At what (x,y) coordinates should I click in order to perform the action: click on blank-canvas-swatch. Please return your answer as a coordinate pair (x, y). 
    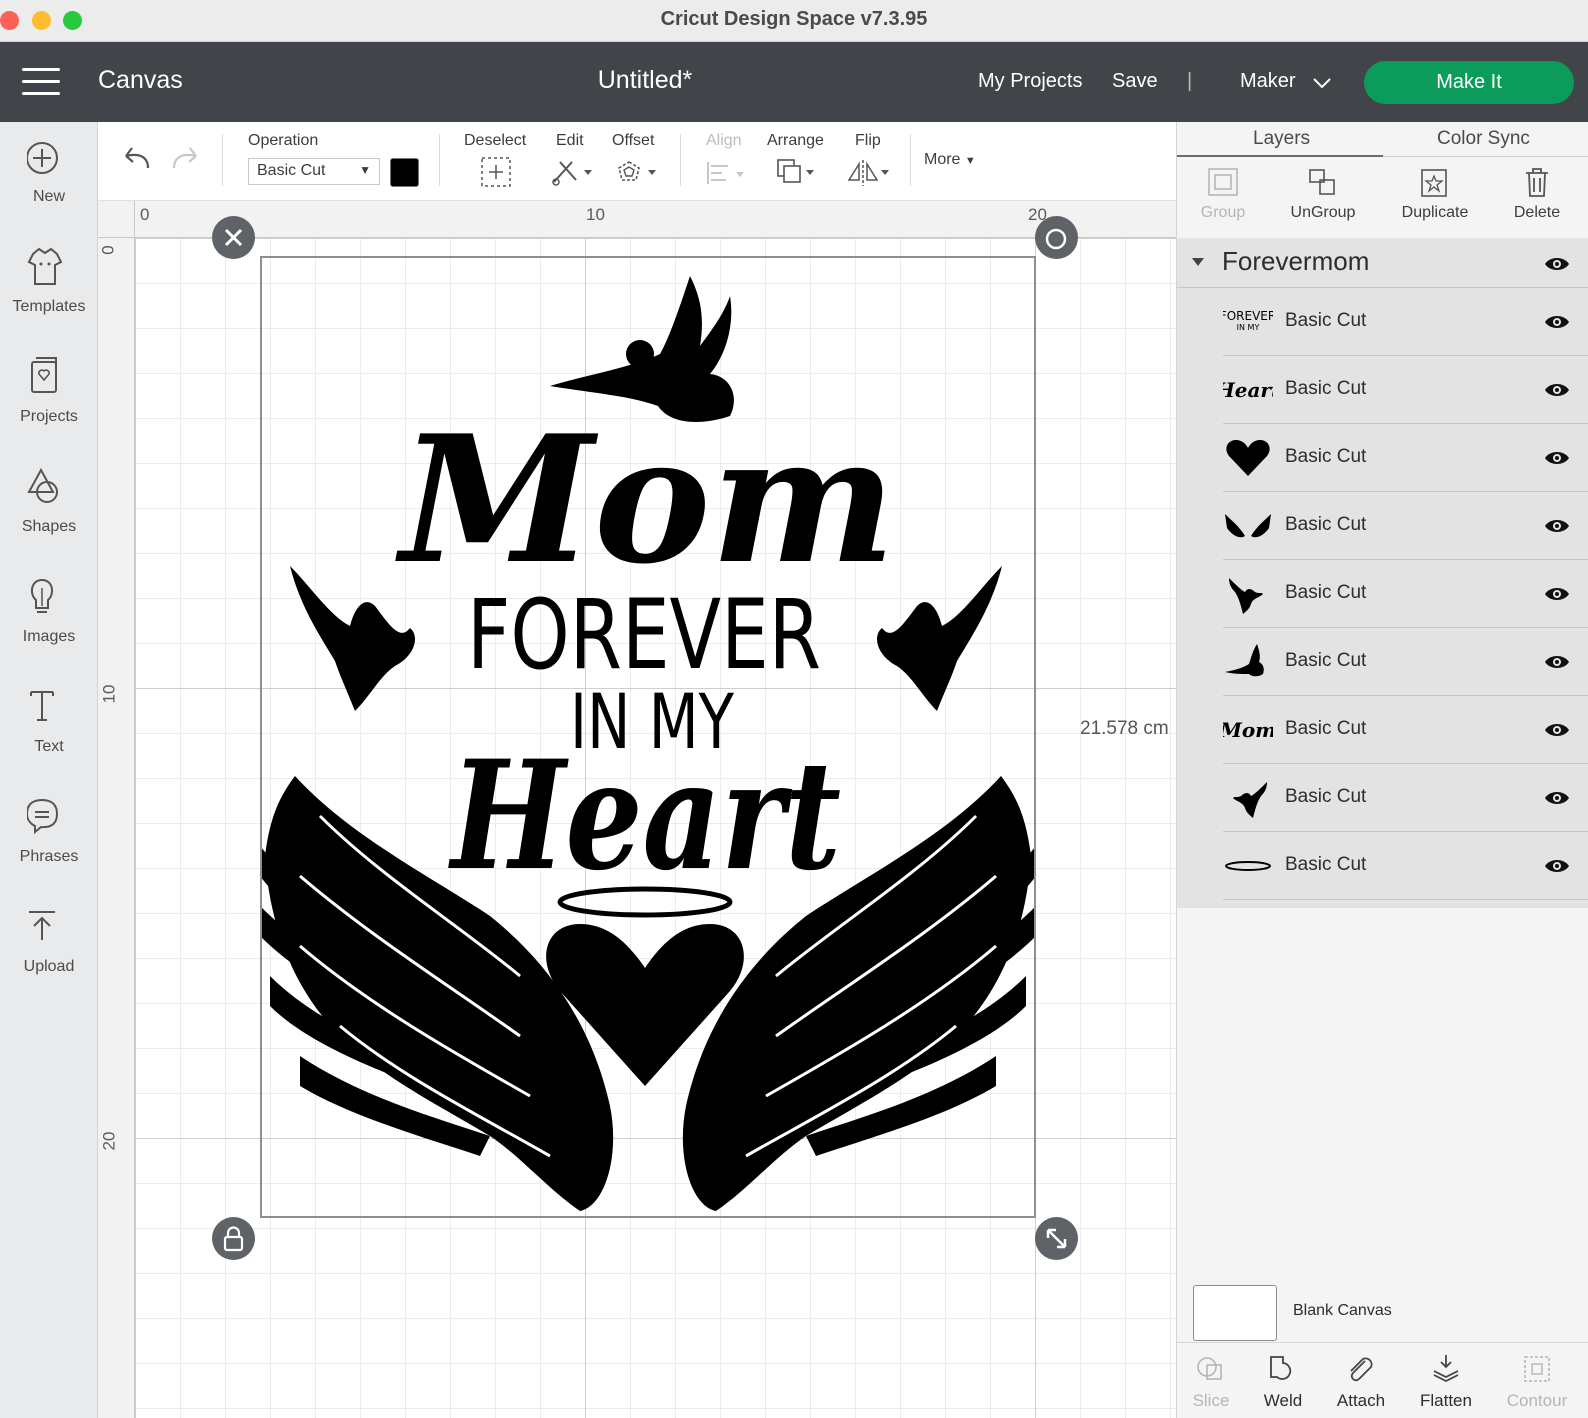
    Looking at the image, I should click on (1235, 1313).